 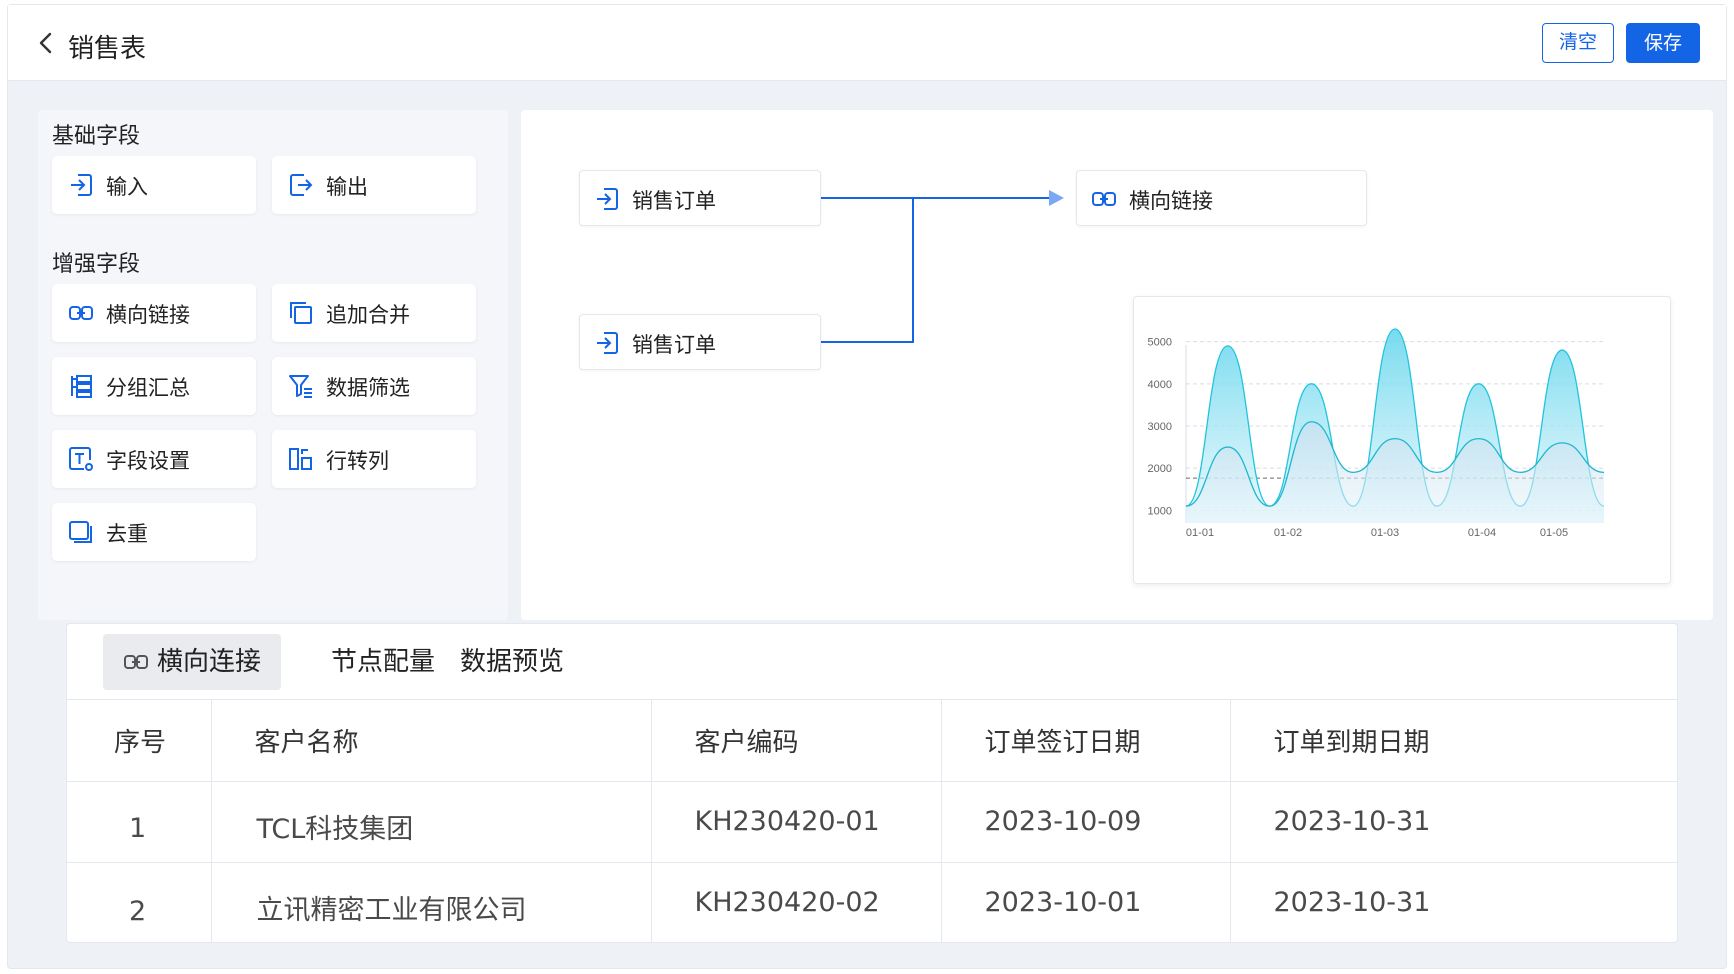 What do you see at coordinates (301, 185) in the screenshot?
I see `output-icon` at bounding box center [301, 185].